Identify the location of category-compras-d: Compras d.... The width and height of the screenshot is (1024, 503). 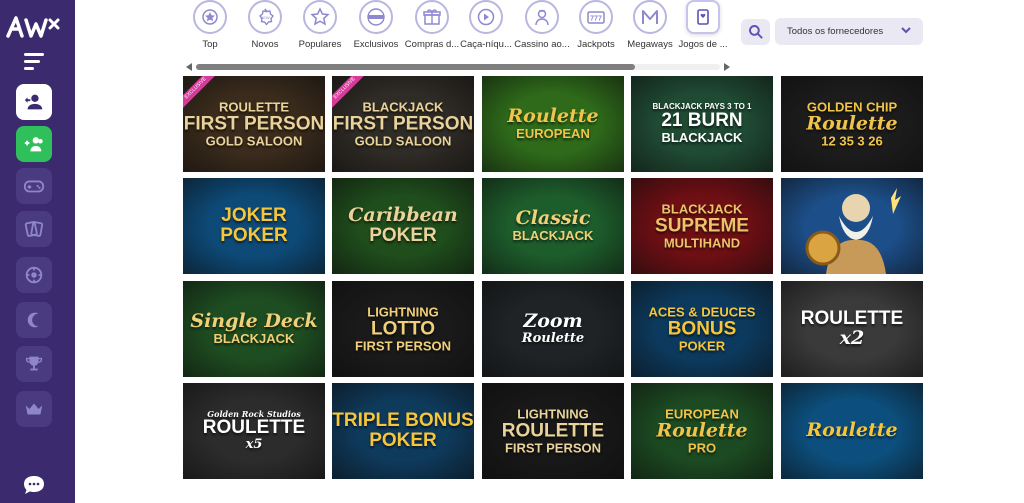
(432, 28).